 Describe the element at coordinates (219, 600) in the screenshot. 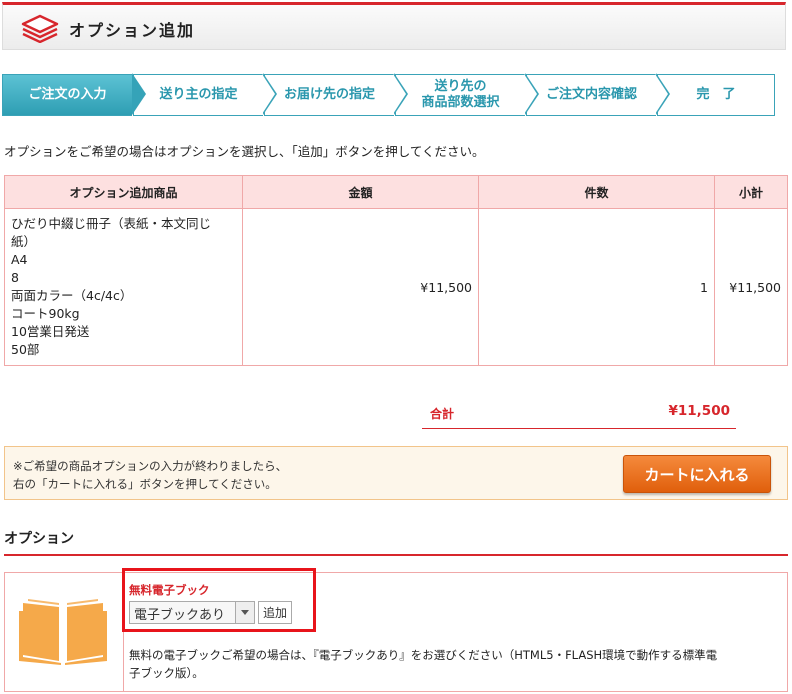

I see `highlight-frame` at that location.